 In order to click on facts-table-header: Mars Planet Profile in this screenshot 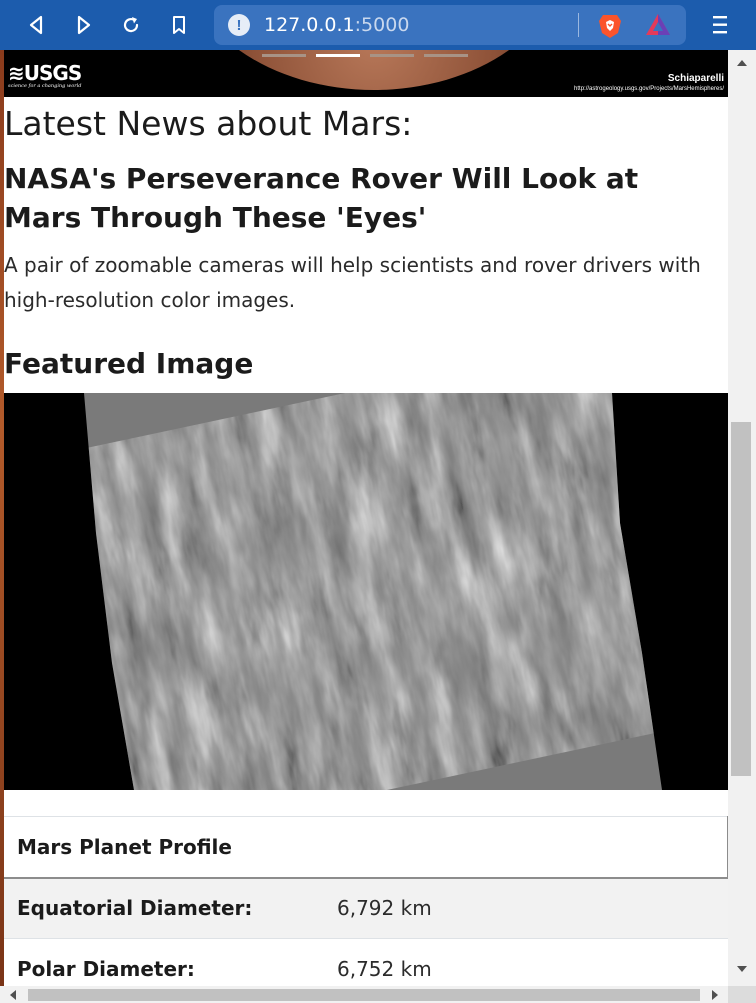, I will do `click(366, 847)`.